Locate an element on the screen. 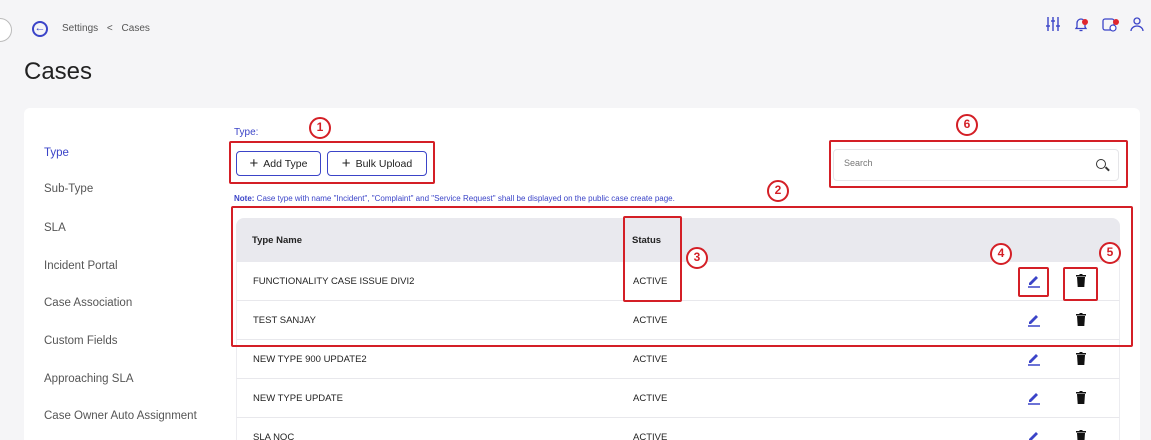  sidebar-item-sub-type: Sub-Type is located at coordinates (68, 189).